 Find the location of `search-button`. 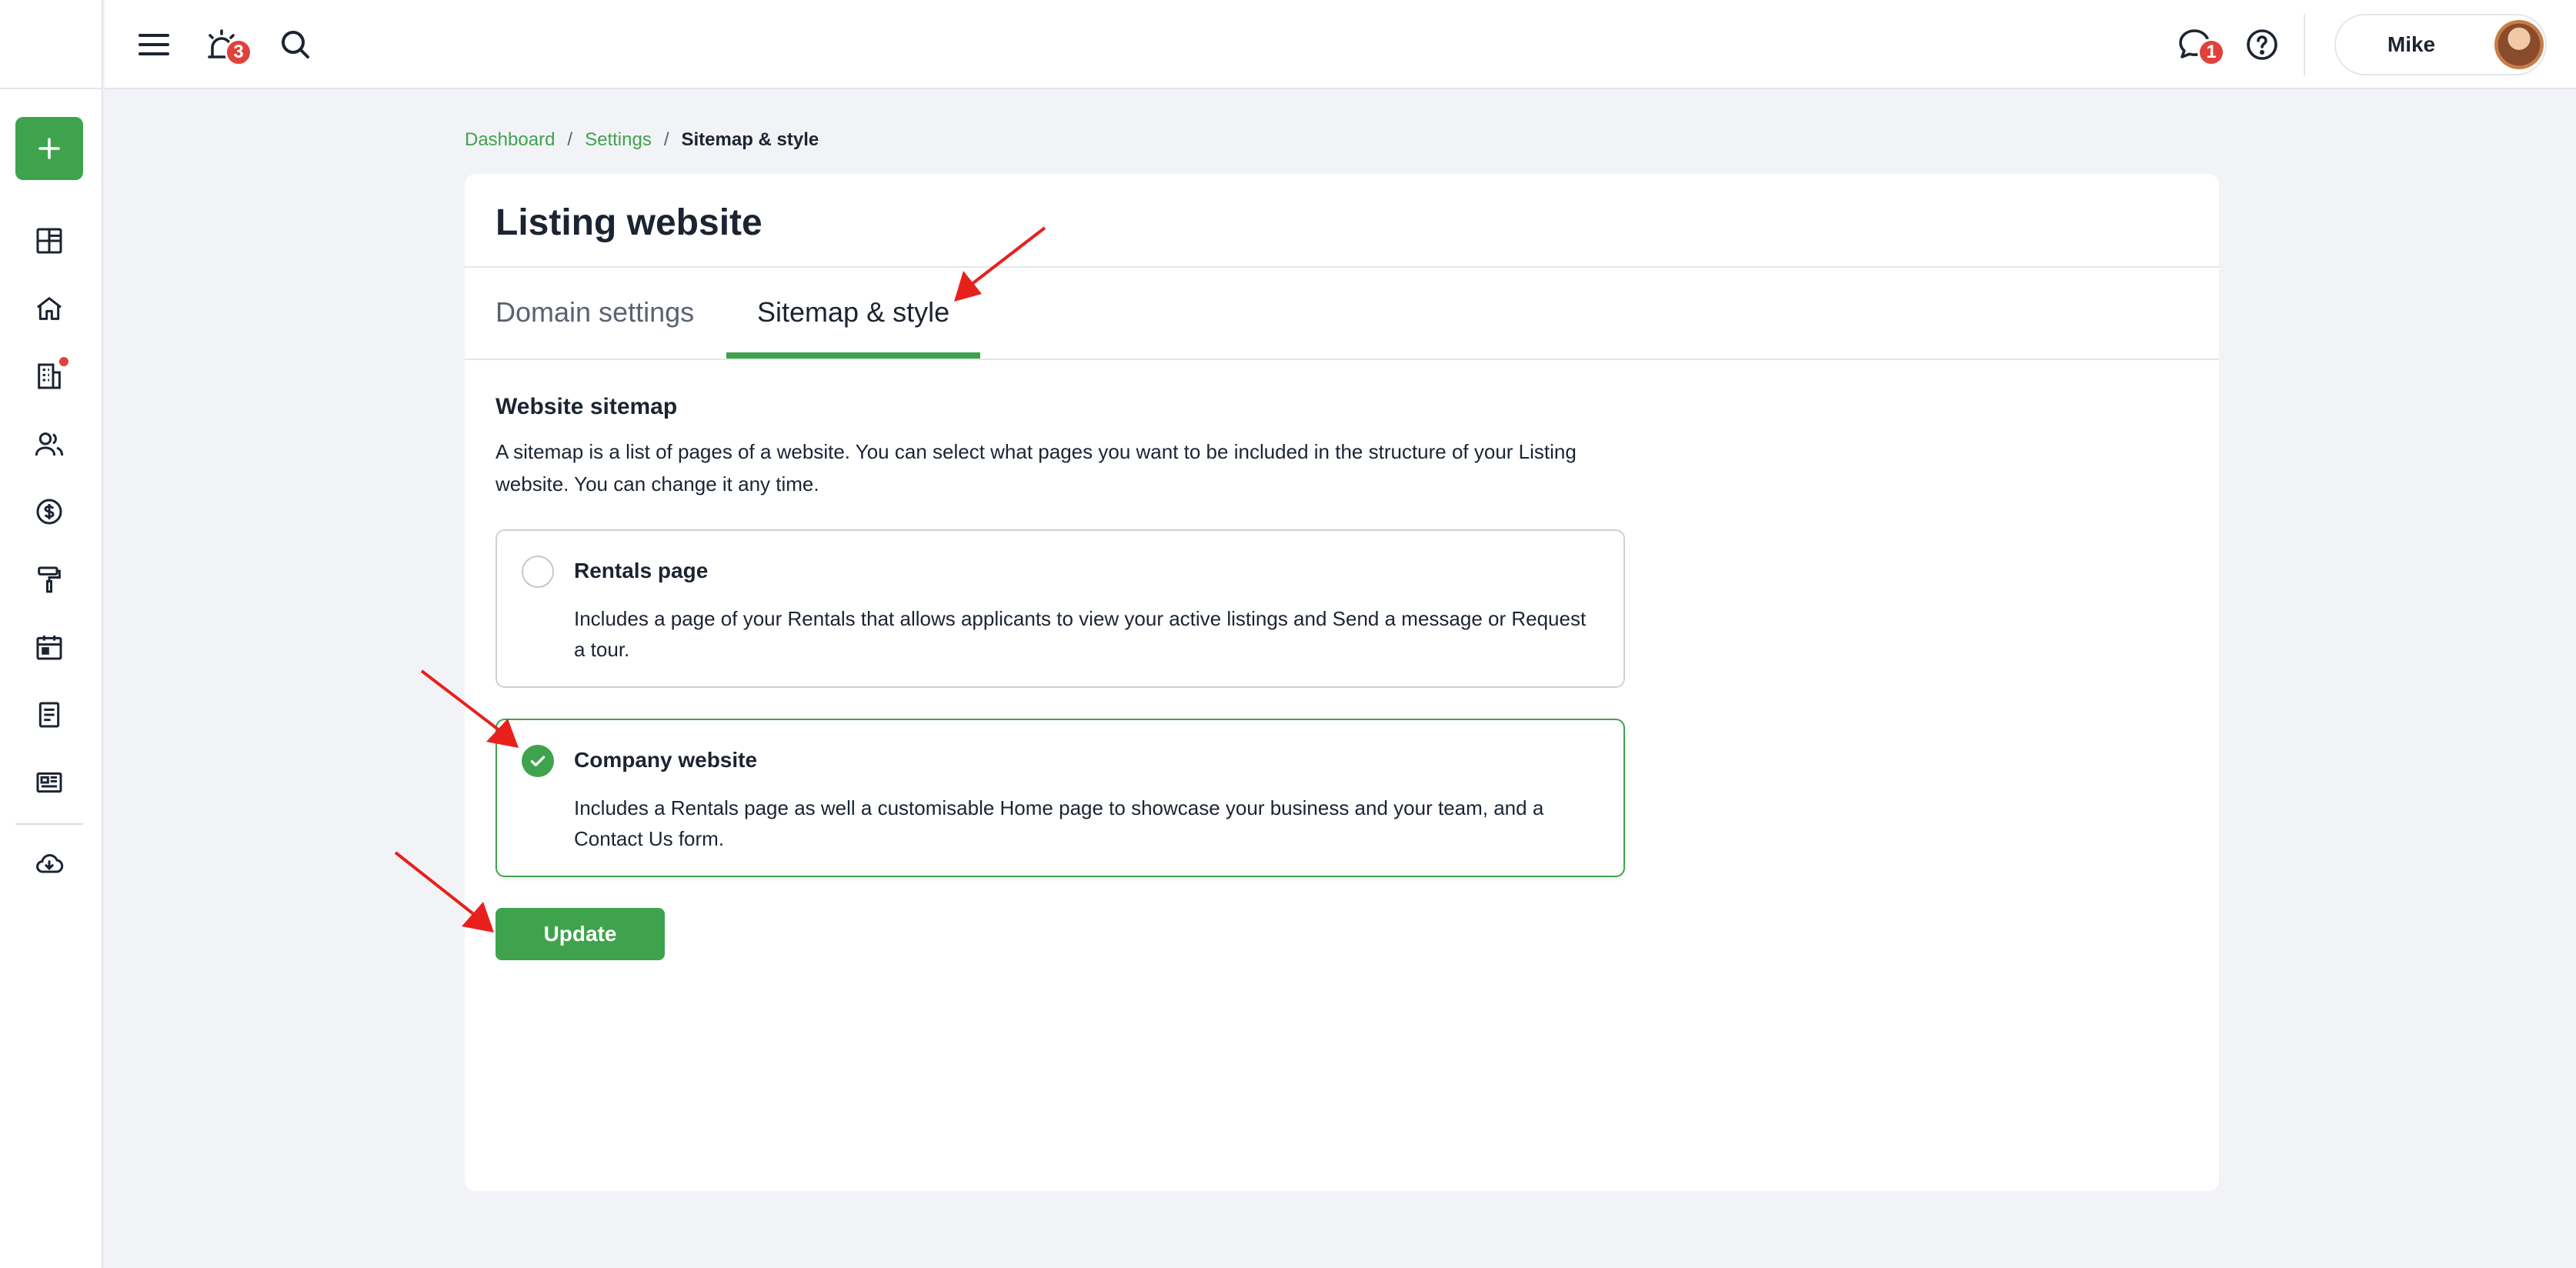

search-button is located at coordinates (296, 45).